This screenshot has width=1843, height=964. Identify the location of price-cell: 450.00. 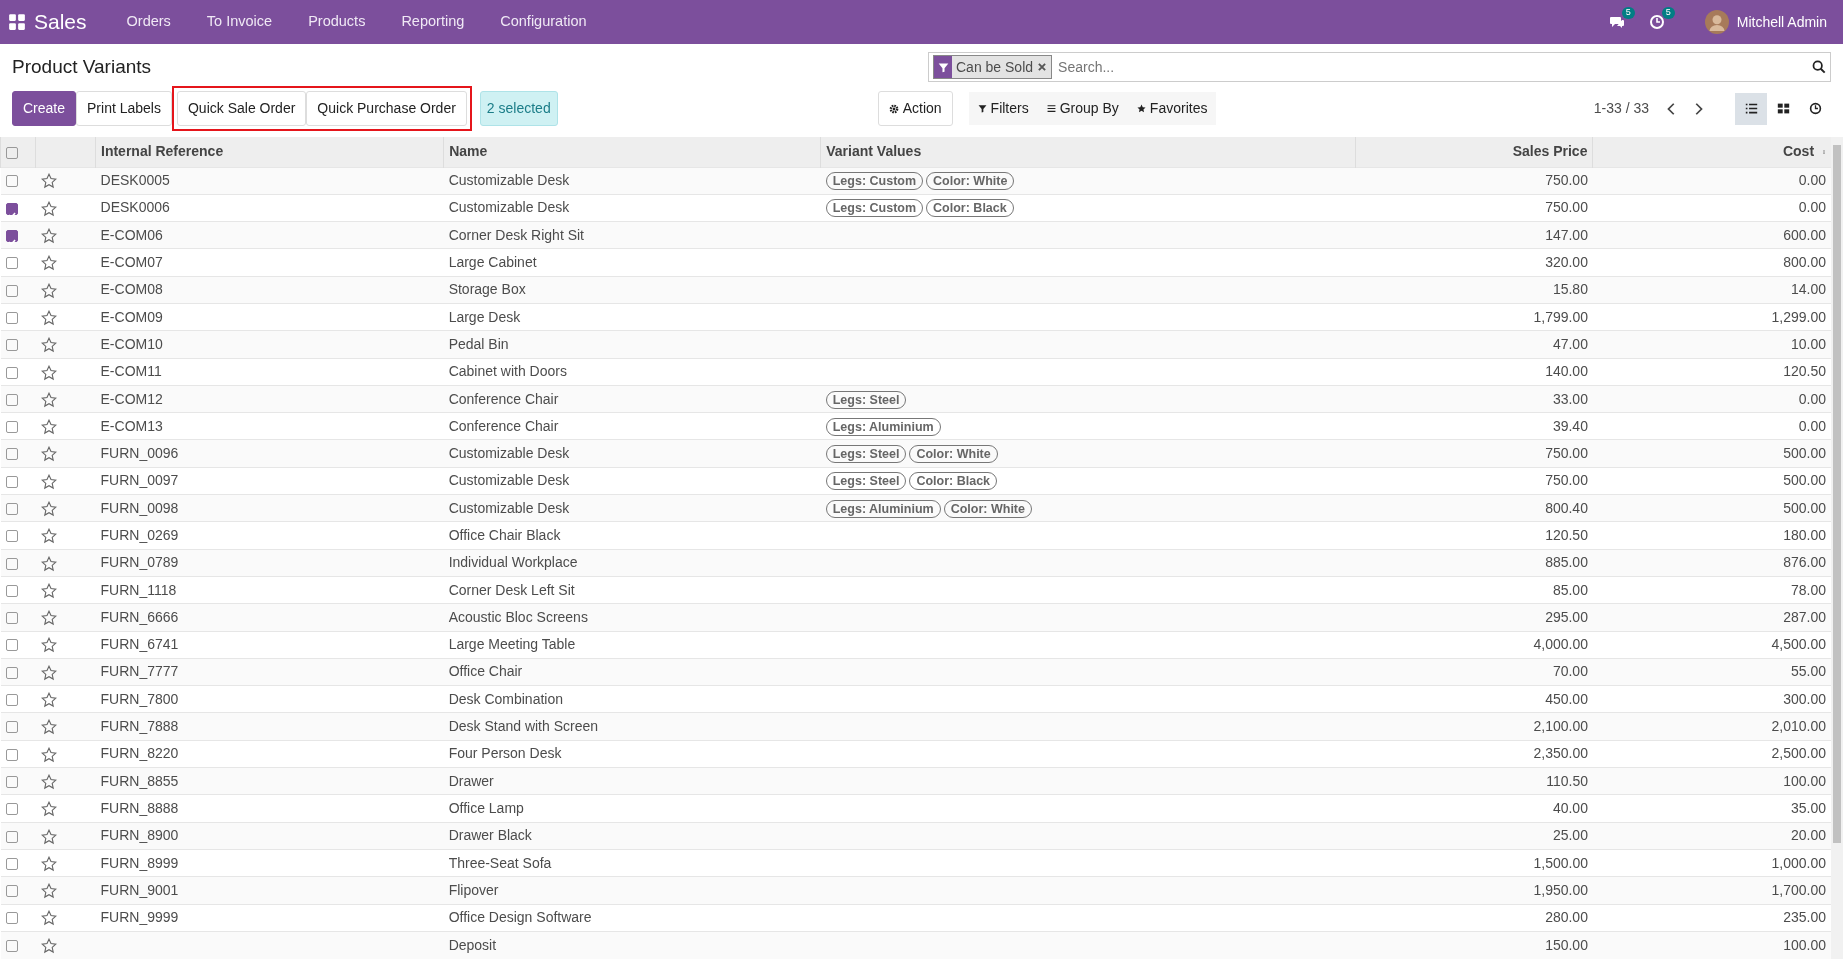
(1566, 698).